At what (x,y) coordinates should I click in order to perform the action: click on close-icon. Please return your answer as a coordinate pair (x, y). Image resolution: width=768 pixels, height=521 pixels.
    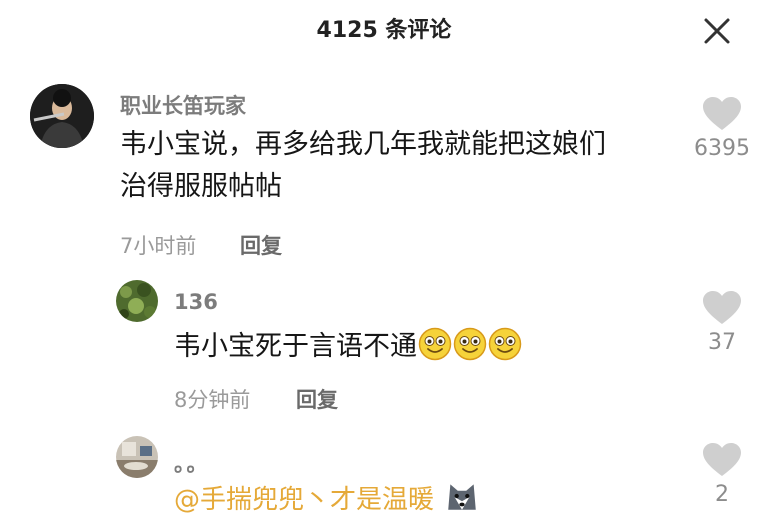
    Looking at the image, I should click on (717, 31).